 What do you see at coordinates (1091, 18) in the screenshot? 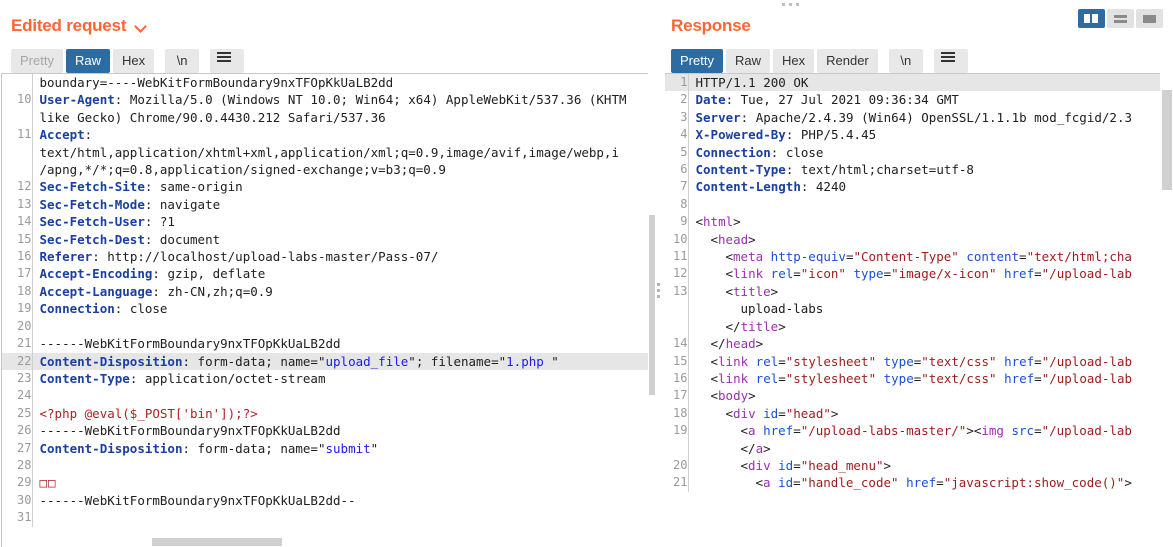
I see `vertical-split-icon` at bounding box center [1091, 18].